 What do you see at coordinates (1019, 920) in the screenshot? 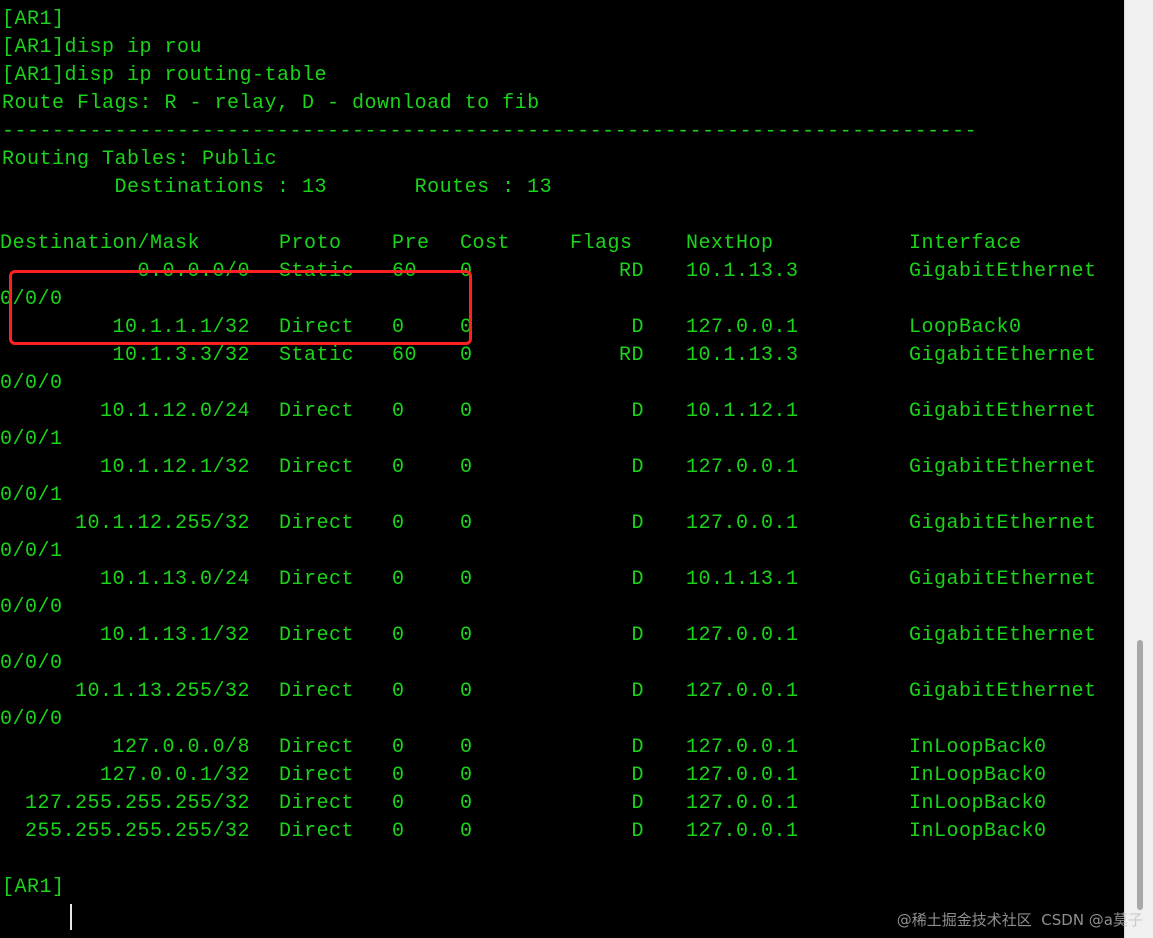
I see `watermark: @稀土掘金技术社区 CSDN @a莫子` at bounding box center [1019, 920].